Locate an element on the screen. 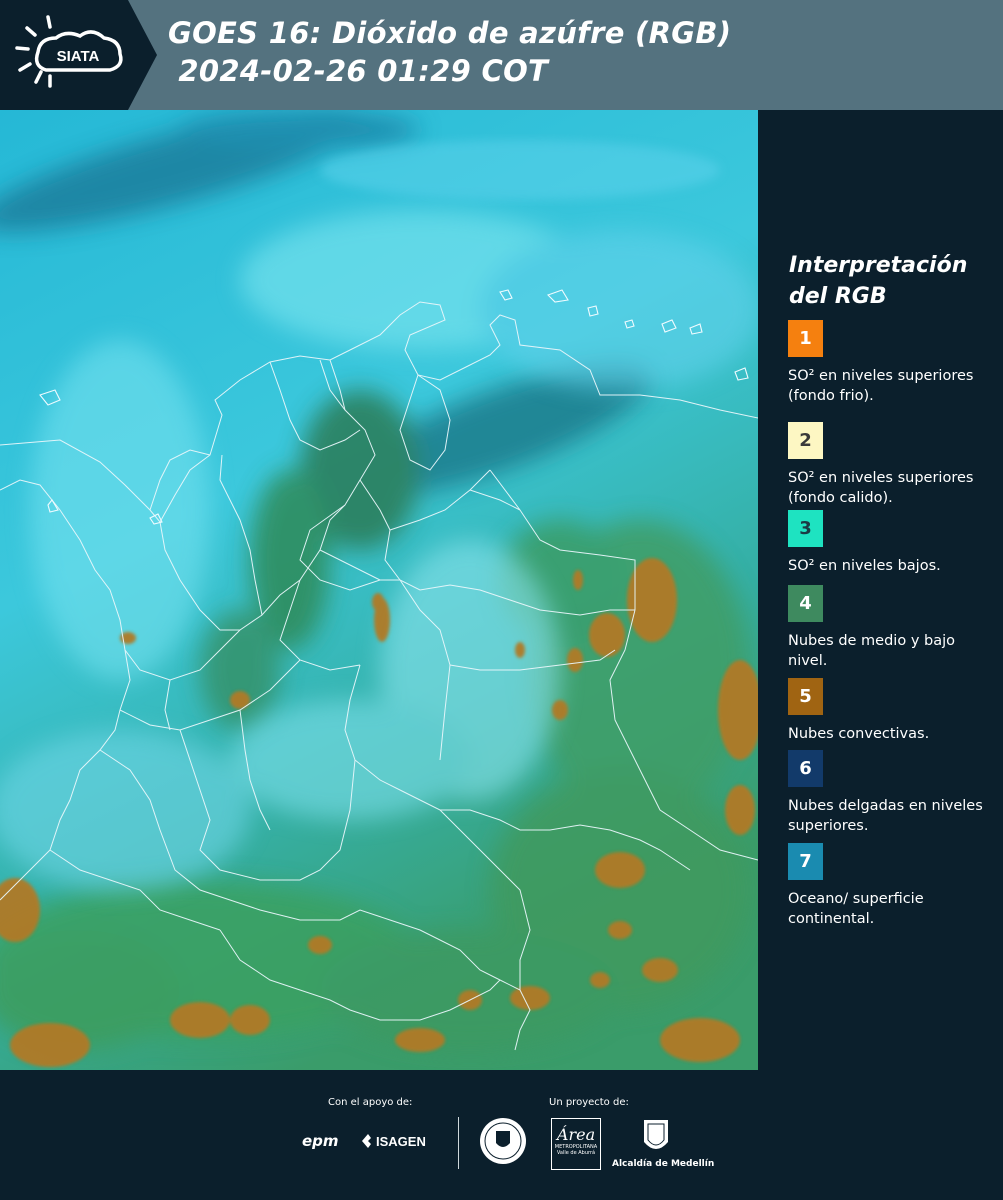 The width and height of the screenshot is (1003, 1200). title-timestamp: 2024-02-26 01:29 COT is located at coordinates (358, 71).